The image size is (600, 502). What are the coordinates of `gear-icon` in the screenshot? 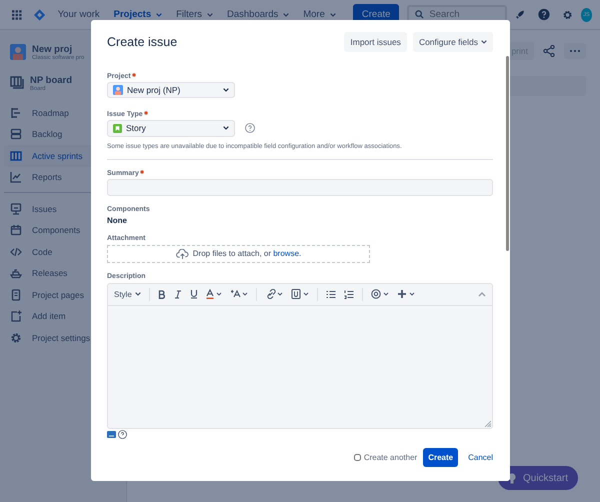 It's located at (16, 338).